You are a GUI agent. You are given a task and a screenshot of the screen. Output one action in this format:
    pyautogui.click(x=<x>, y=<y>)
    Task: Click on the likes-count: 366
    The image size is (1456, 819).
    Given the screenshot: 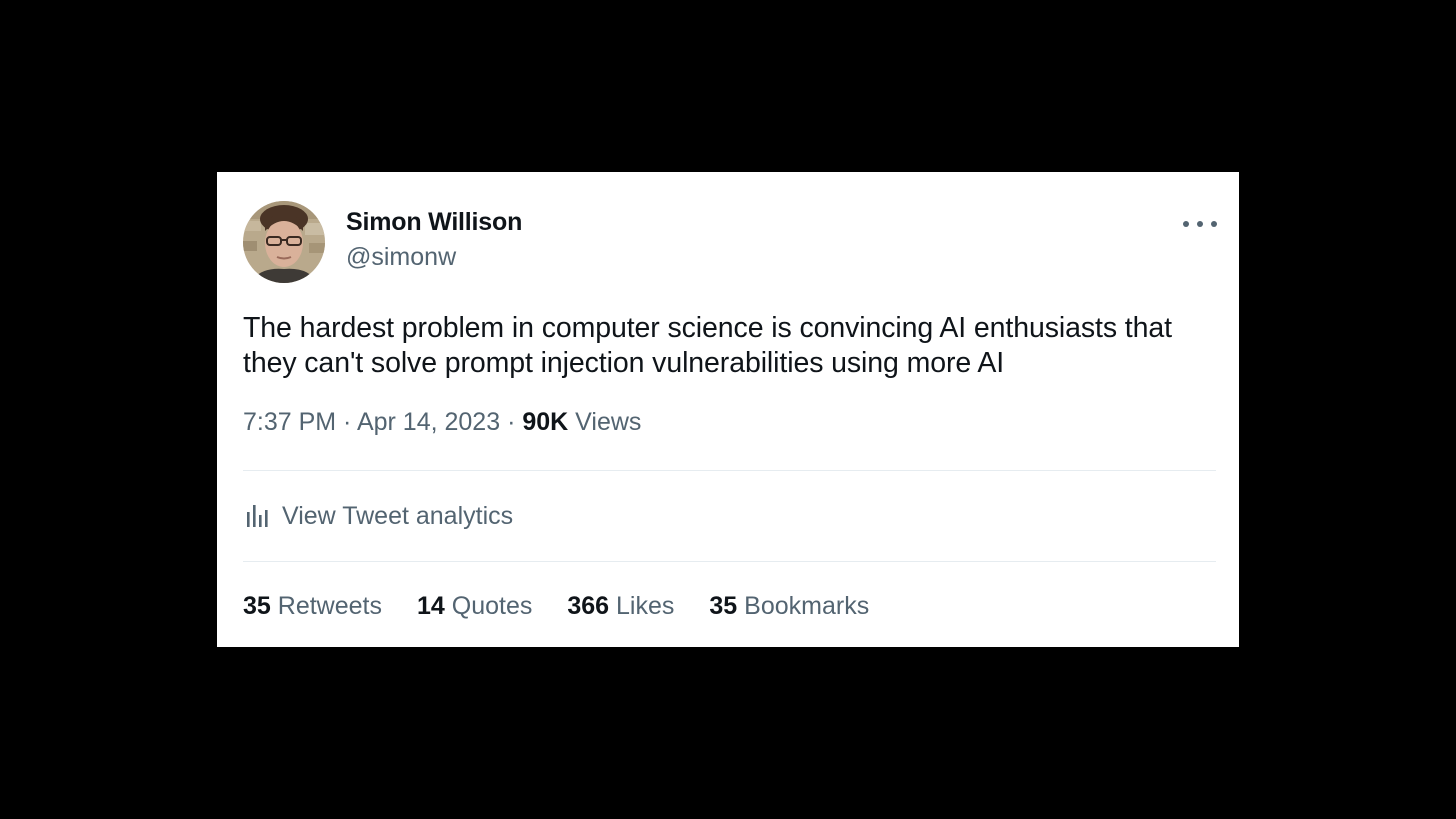 What is the action you would take?
    pyautogui.click(x=588, y=606)
    